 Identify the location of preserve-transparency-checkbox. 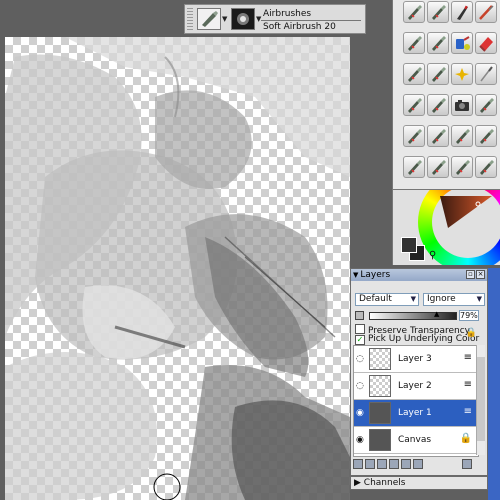
(360, 329).